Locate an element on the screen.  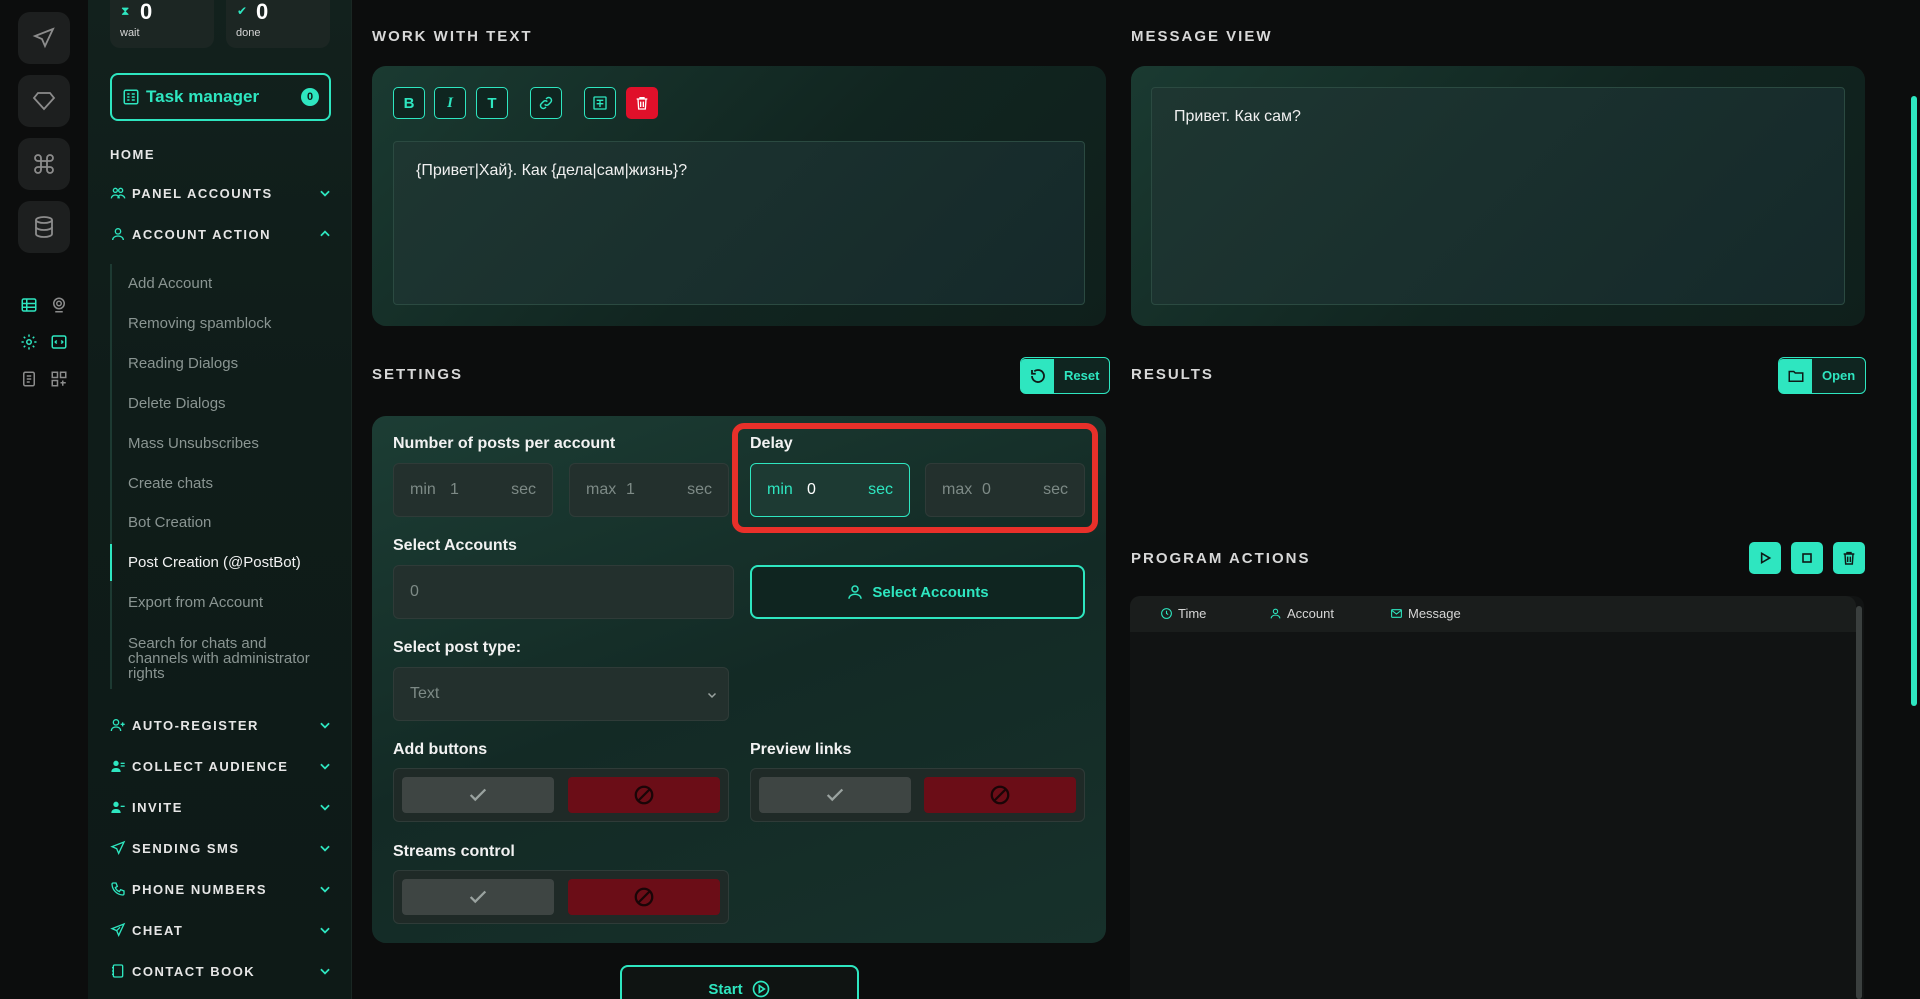
task-list-icon is located at coordinates (131, 97).